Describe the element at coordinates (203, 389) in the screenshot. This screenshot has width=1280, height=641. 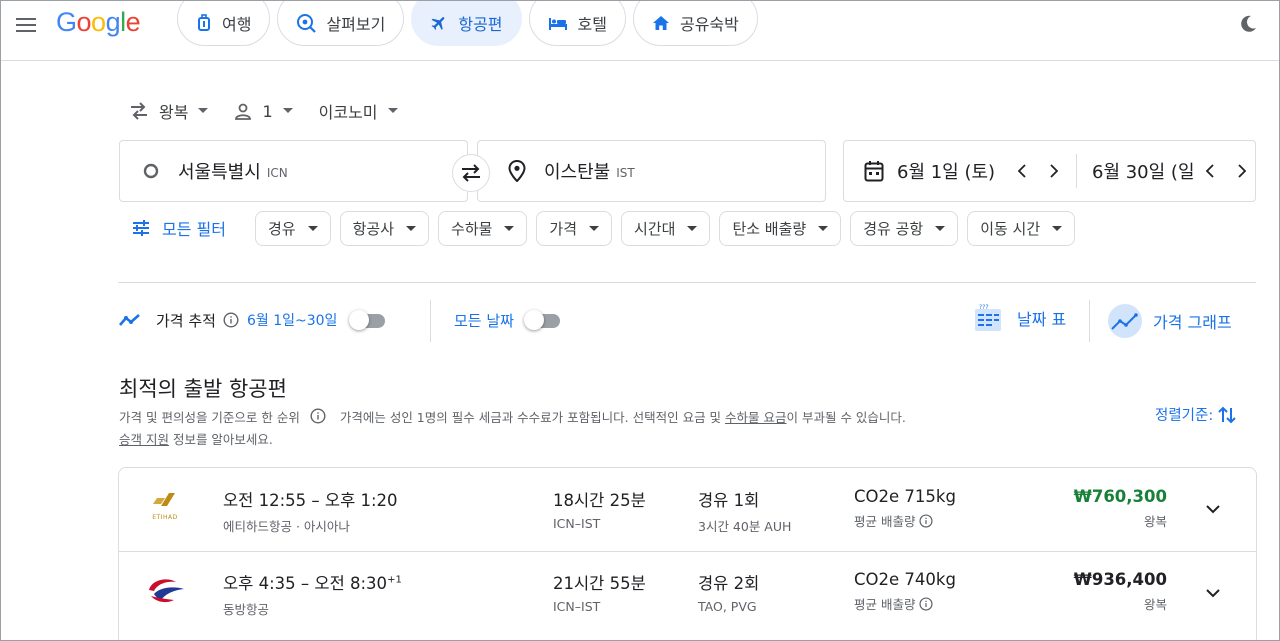
I see `results-heading: 최적의 출발 항공편` at that location.